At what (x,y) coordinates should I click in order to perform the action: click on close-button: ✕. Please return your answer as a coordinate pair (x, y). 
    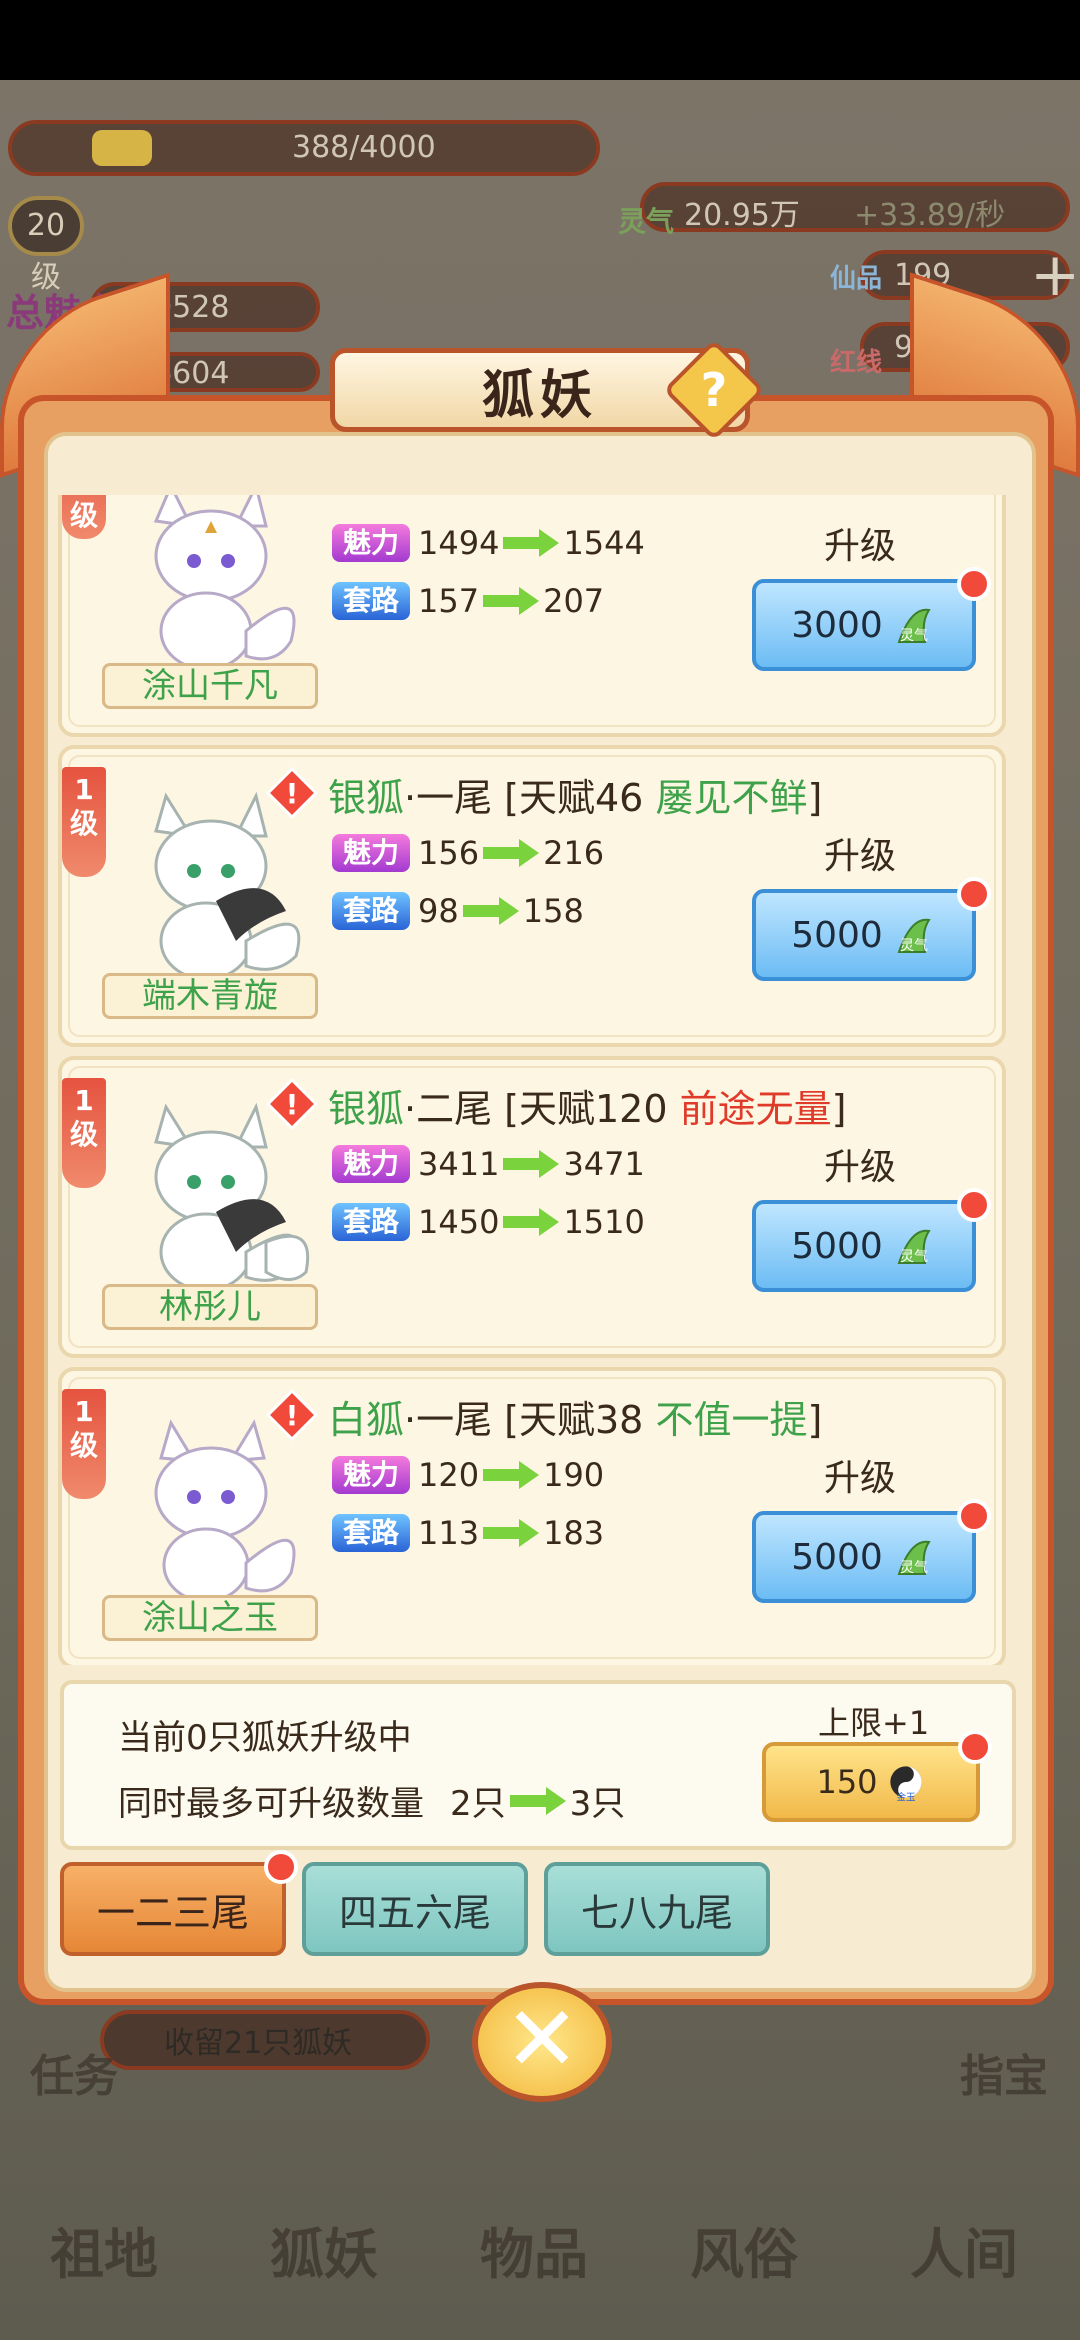
    Looking at the image, I should click on (542, 2042).